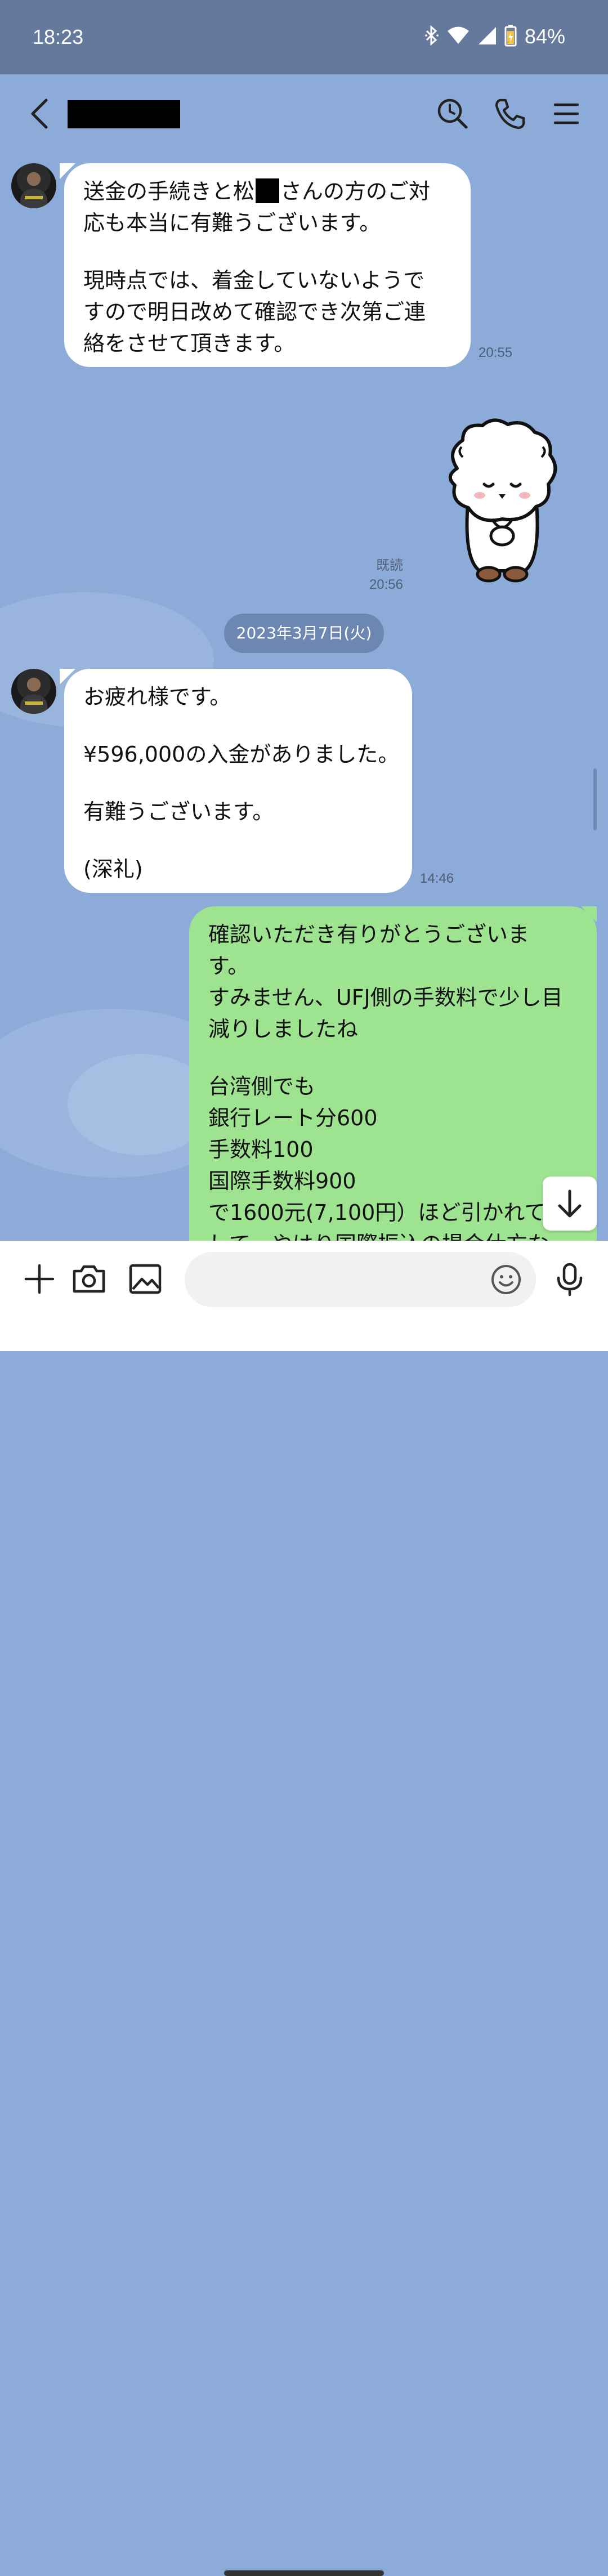 The height and width of the screenshot is (2576, 608). What do you see at coordinates (261, 1149) in the screenshot?
I see `message-line: 手数料100` at bounding box center [261, 1149].